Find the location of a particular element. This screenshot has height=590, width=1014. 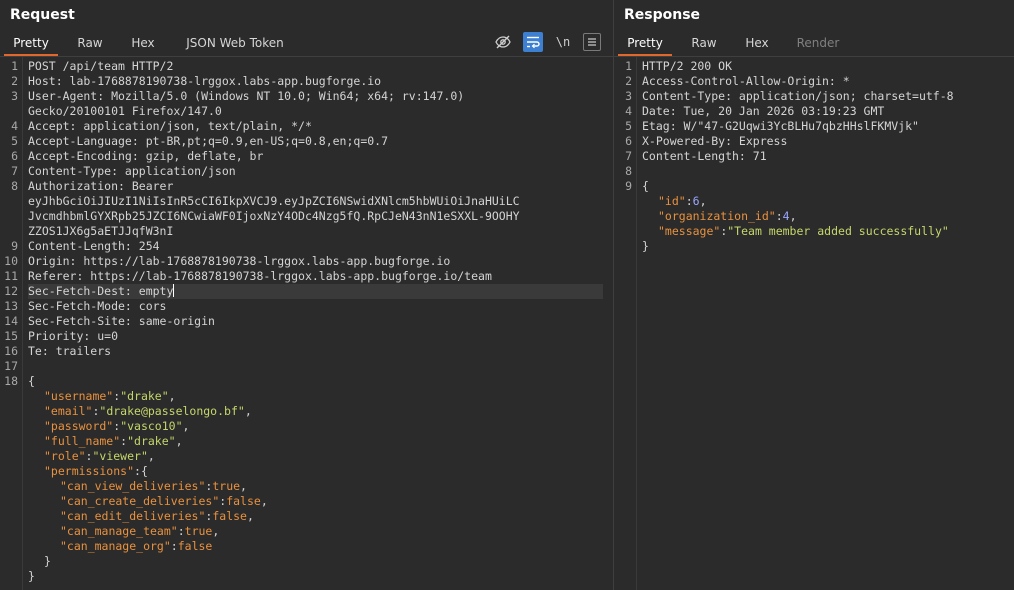

json-pair: "full_name":"drake", is located at coordinates (113, 441).